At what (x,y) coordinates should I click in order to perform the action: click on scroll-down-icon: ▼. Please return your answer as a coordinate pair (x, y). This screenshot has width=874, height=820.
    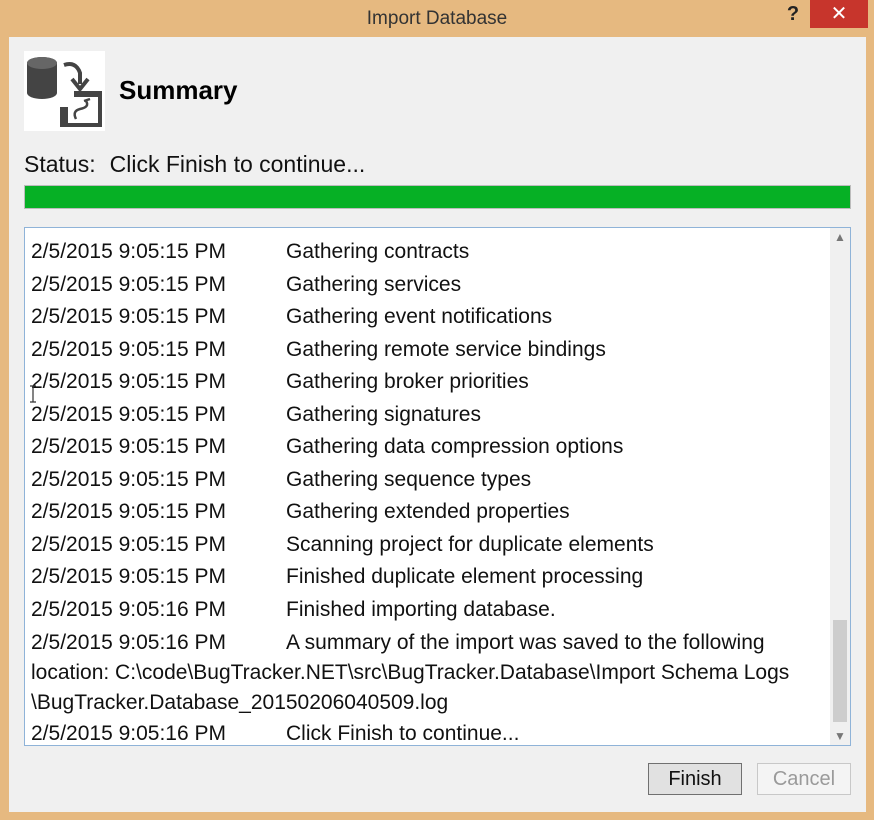
    Looking at the image, I should click on (840, 736).